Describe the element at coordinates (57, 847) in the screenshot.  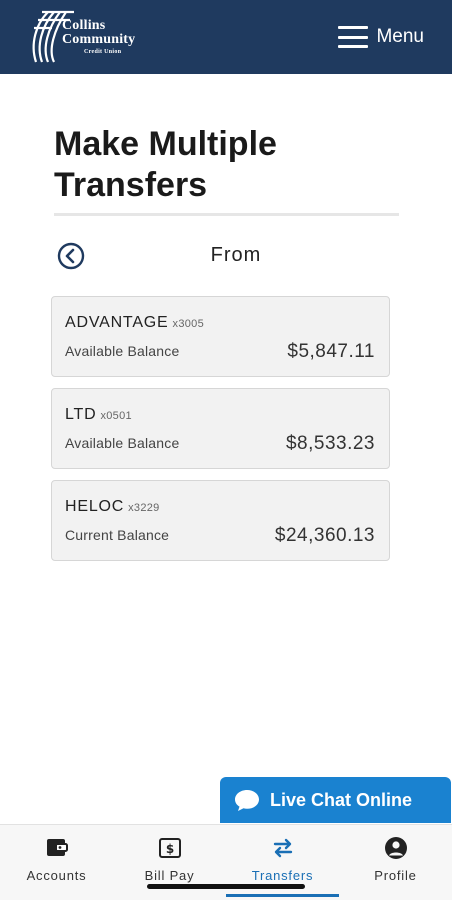
I see `wallet-icon` at that location.